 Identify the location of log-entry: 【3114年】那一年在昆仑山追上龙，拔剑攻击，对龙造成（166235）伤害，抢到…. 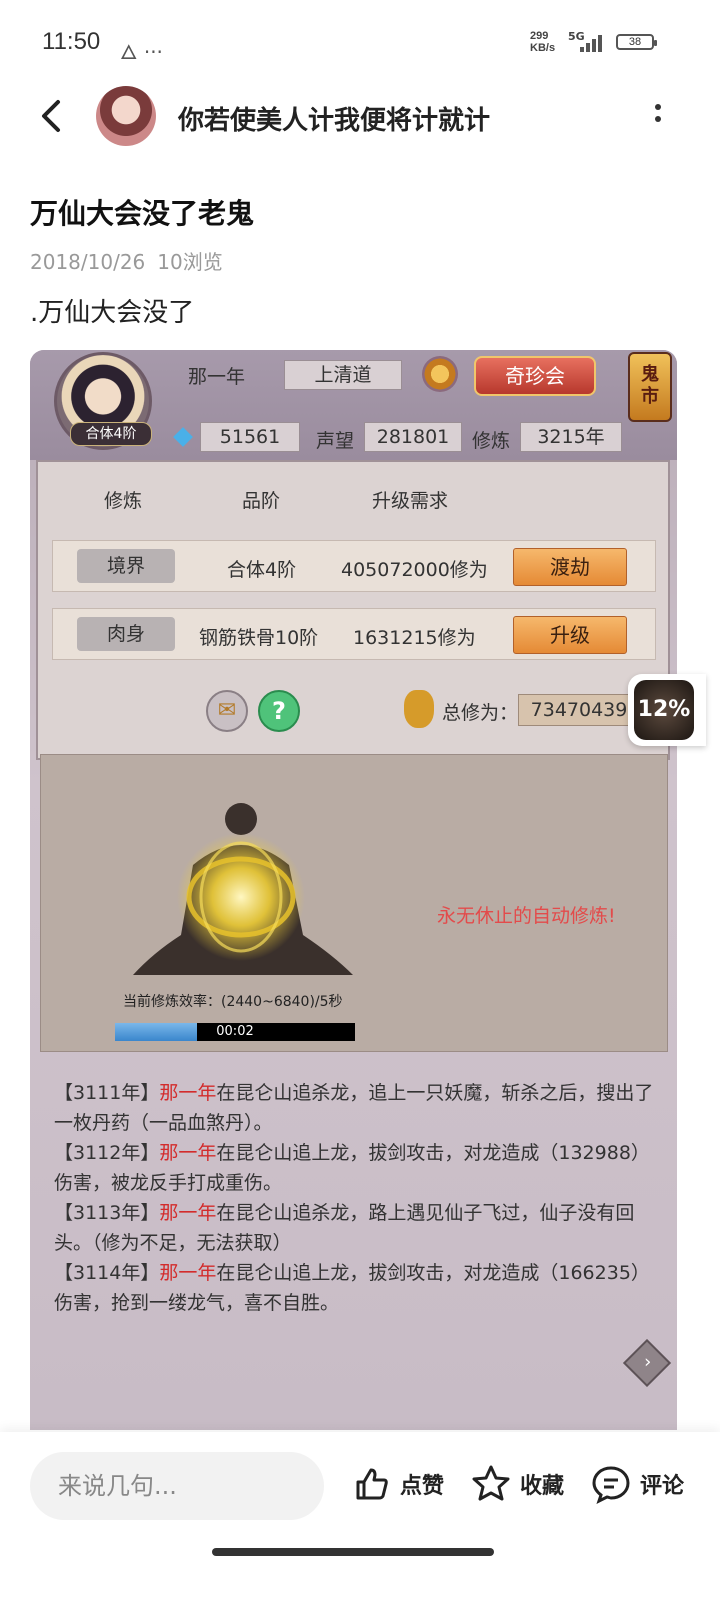
(356, 1288).